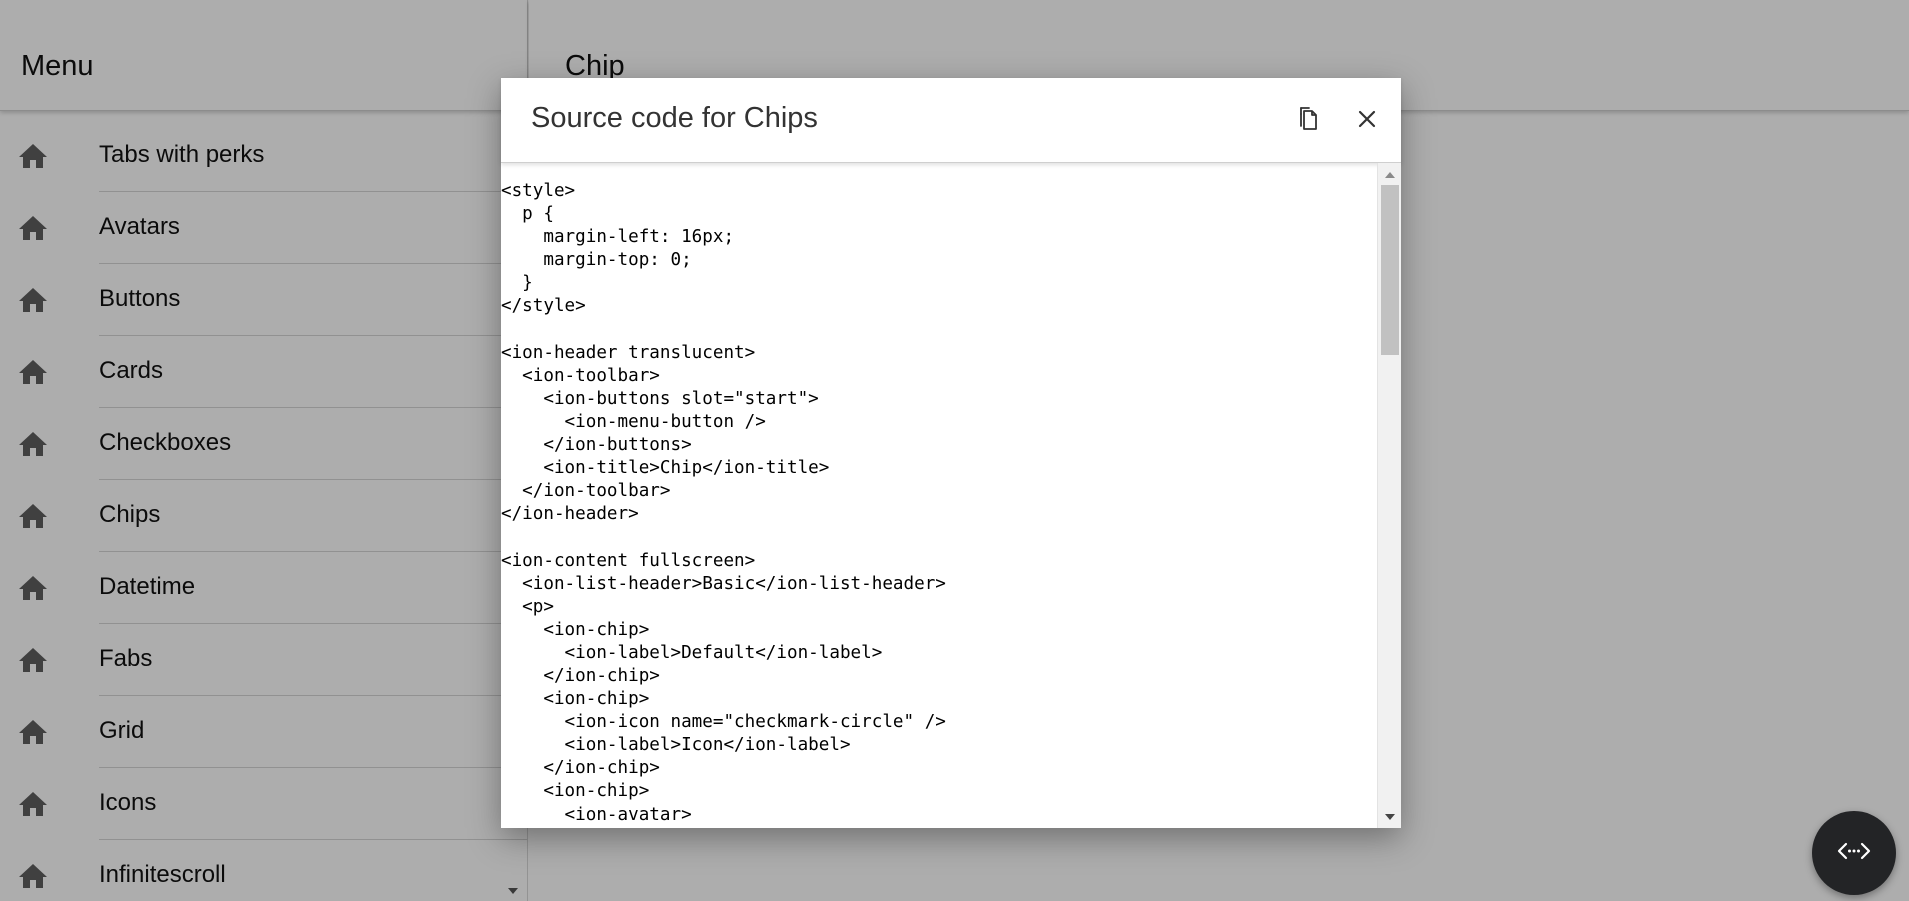 This screenshot has width=1909, height=901. I want to click on code-scrollbar, so click(1389, 495).